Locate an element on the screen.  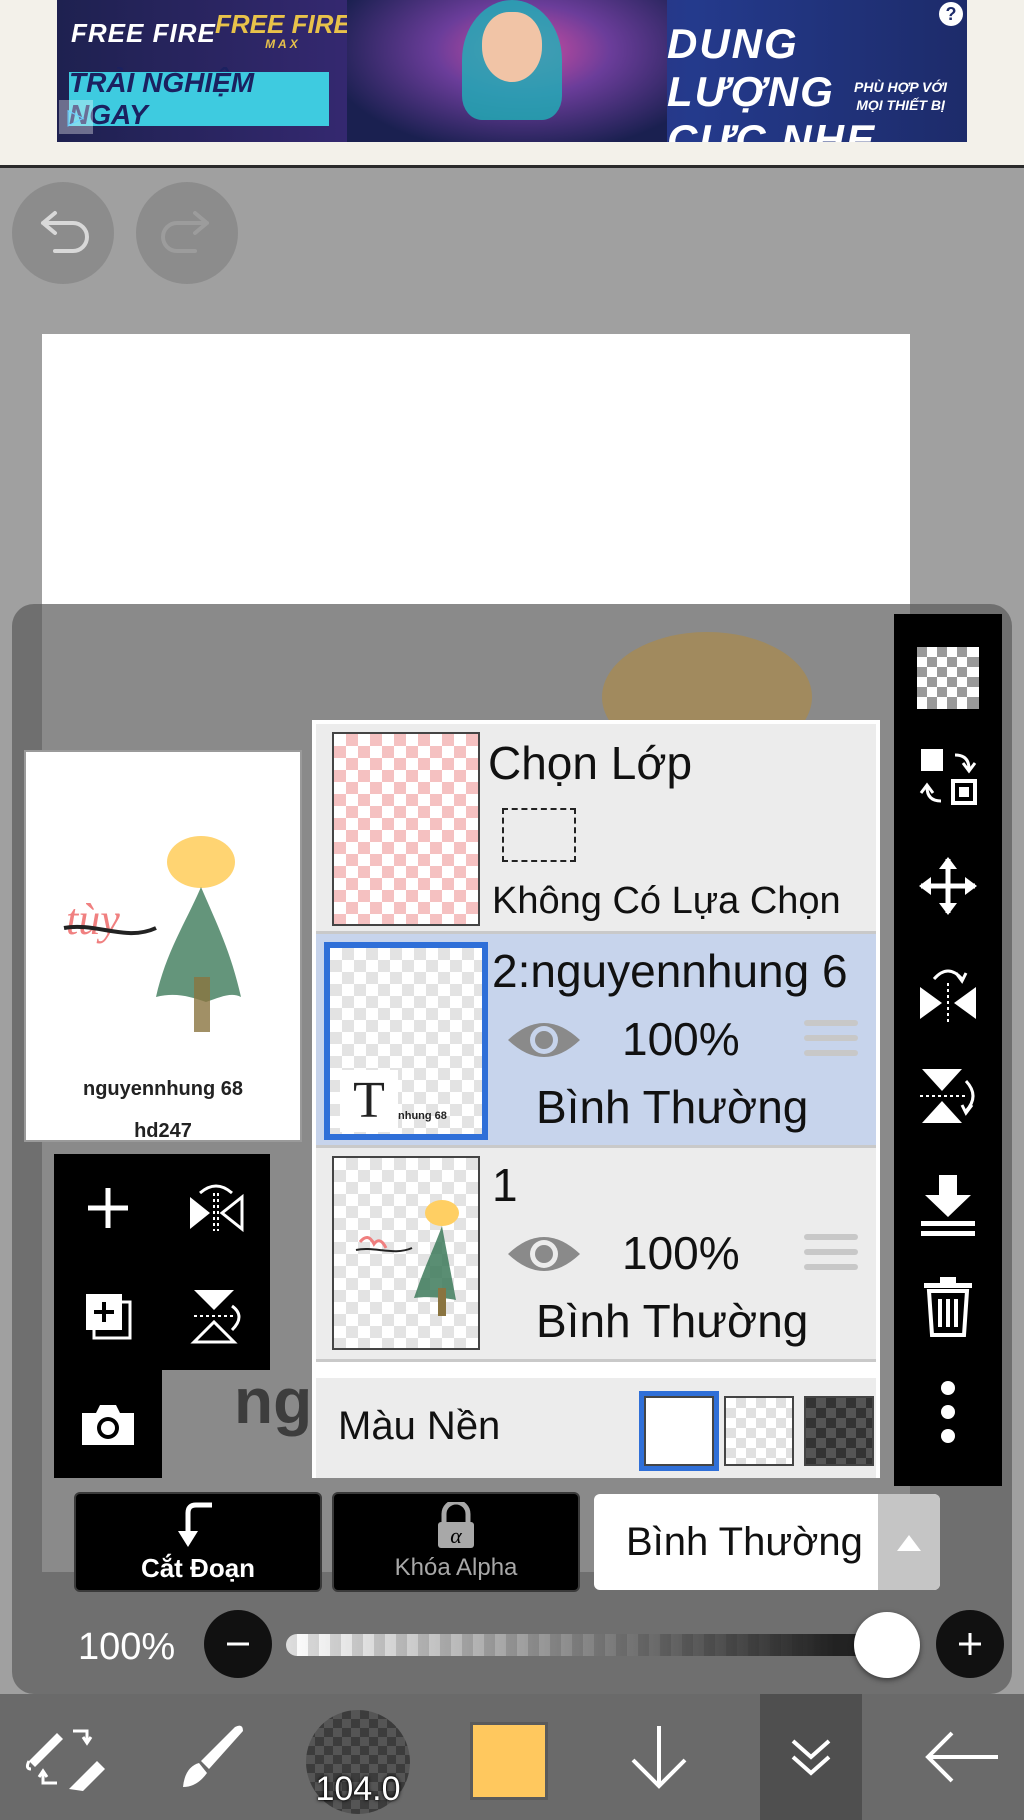
flip-vertical-button is located at coordinates (948, 1096).